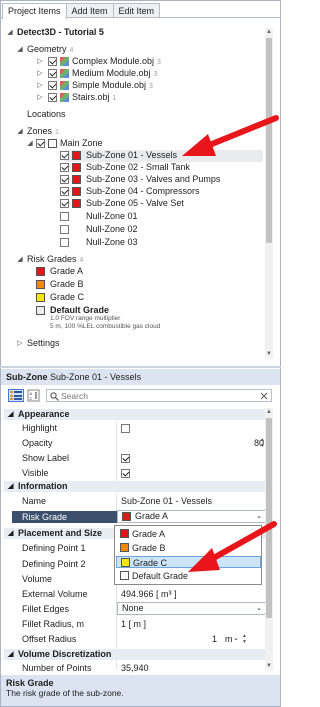 This screenshot has height=707, width=320. I want to click on description-title: Risk Grade, so click(30, 683).